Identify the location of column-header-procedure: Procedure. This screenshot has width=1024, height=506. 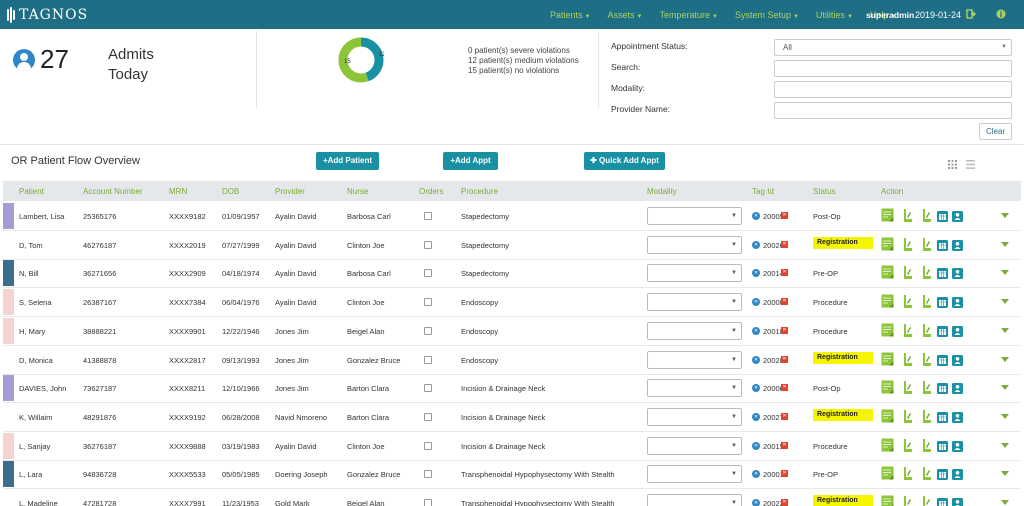
(479, 191).